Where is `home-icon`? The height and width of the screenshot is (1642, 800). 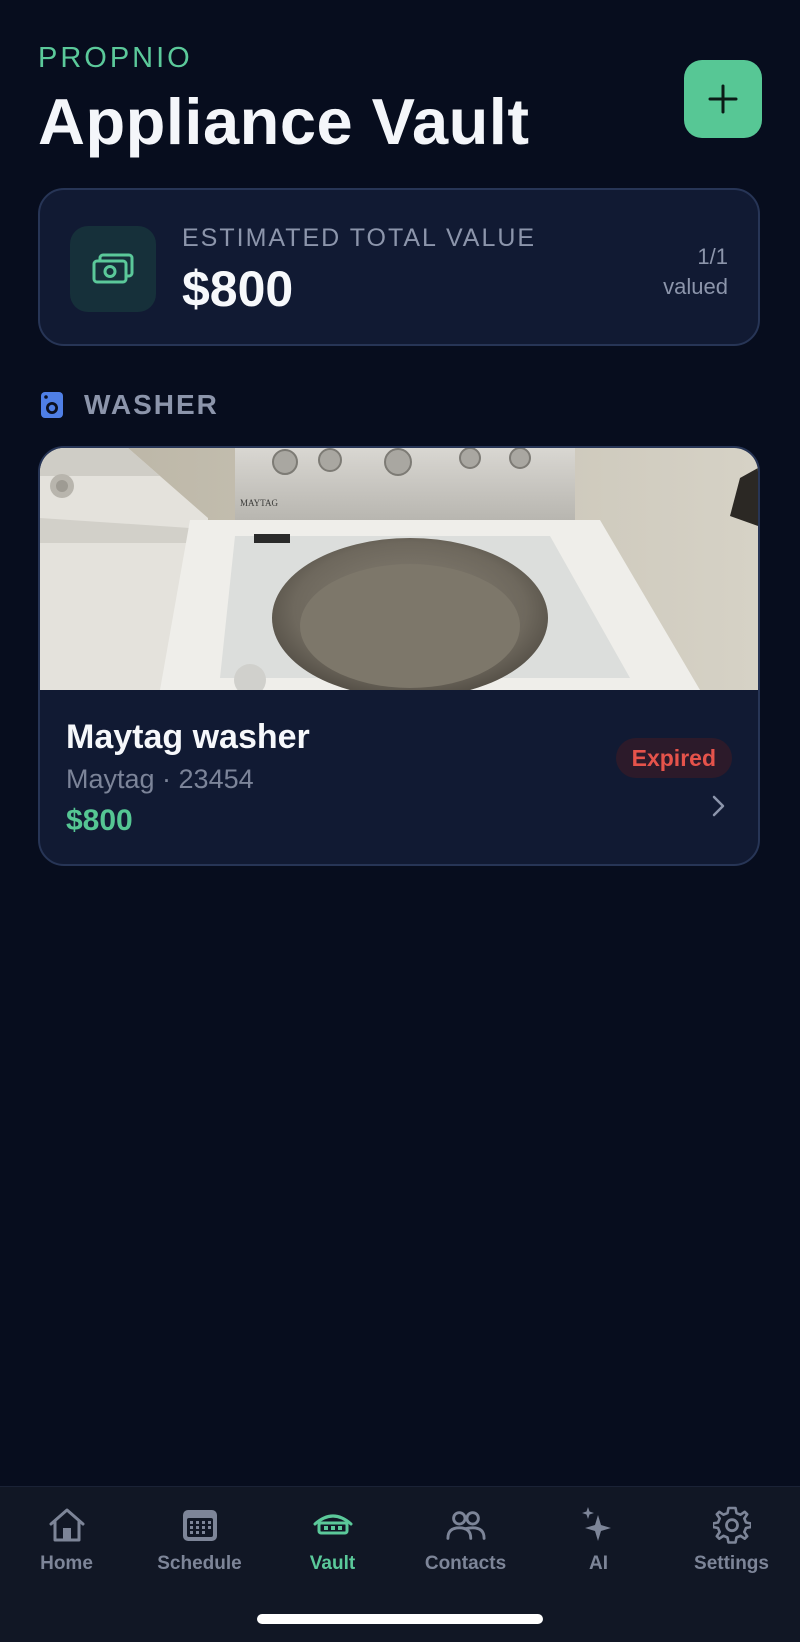
home-icon is located at coordinates (66, 1525).